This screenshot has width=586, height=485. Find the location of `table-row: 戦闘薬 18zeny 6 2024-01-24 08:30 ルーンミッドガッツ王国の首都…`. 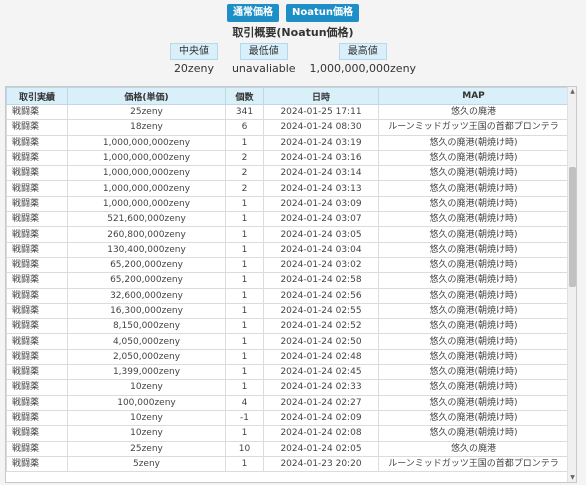

table-row: 戦闘薬 18zeny 6 2024-01-24 08:30 ルーンミッドガッツ王国の首都… is located at coordinates (287, 127).